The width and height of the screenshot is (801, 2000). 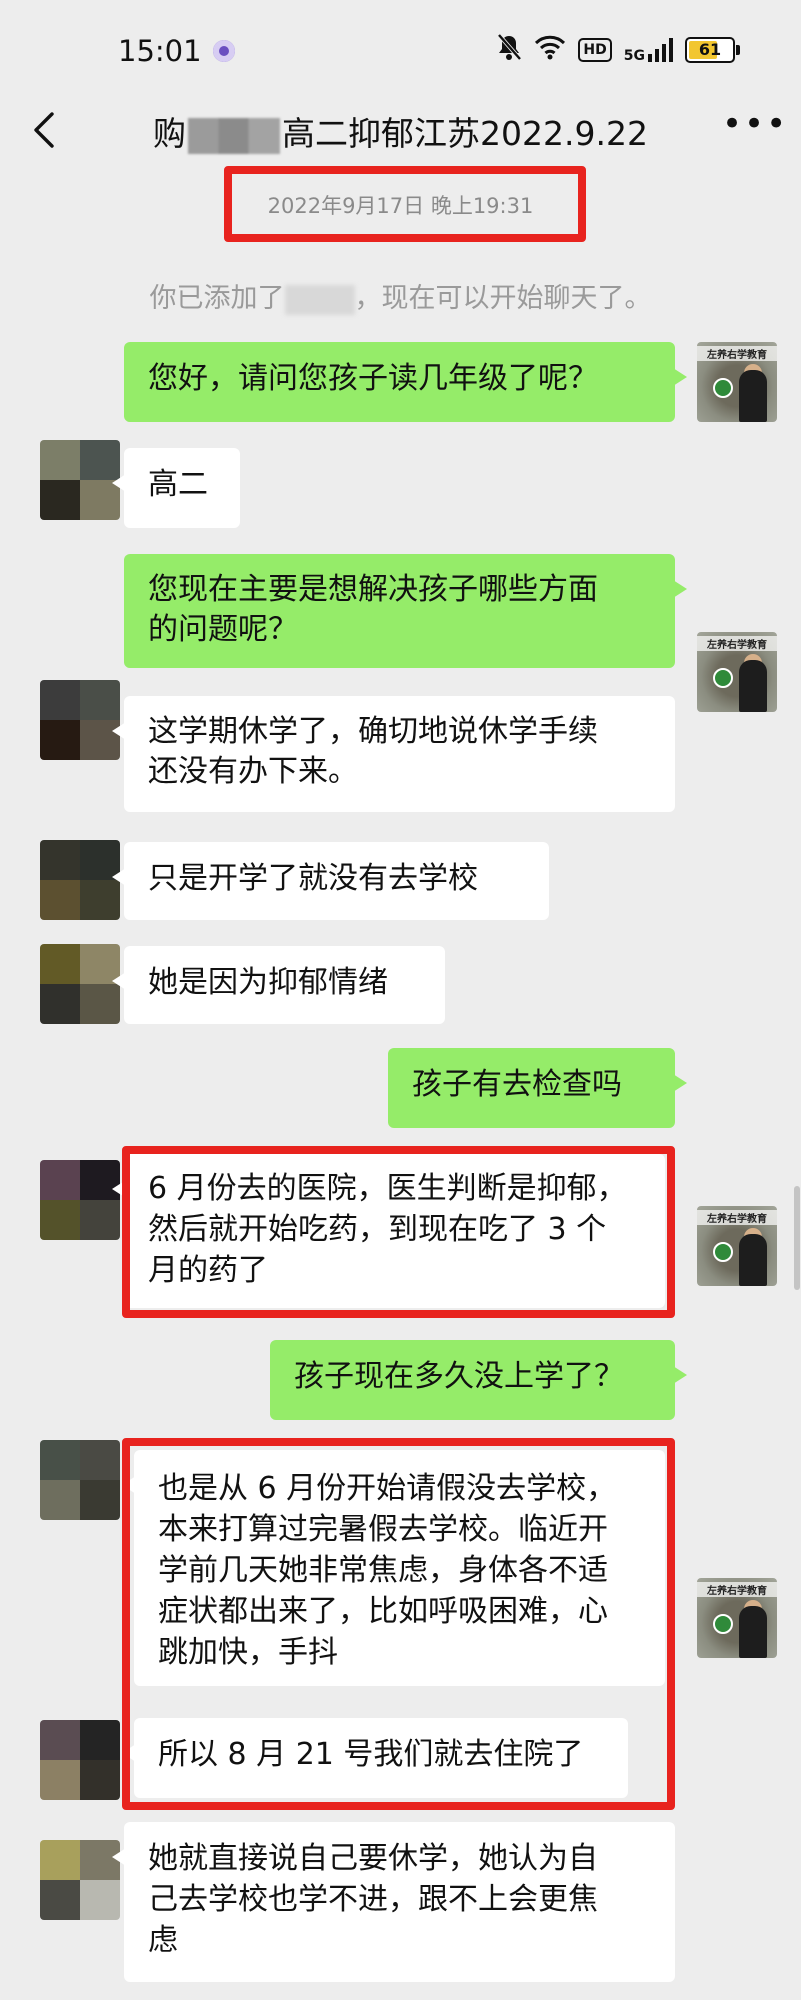 What do you see at coordinates (465, 133) in the screenshot?
I see `title-suffix: 高二抑郁江苏2022.9.22` at bounding box center [465, 133].